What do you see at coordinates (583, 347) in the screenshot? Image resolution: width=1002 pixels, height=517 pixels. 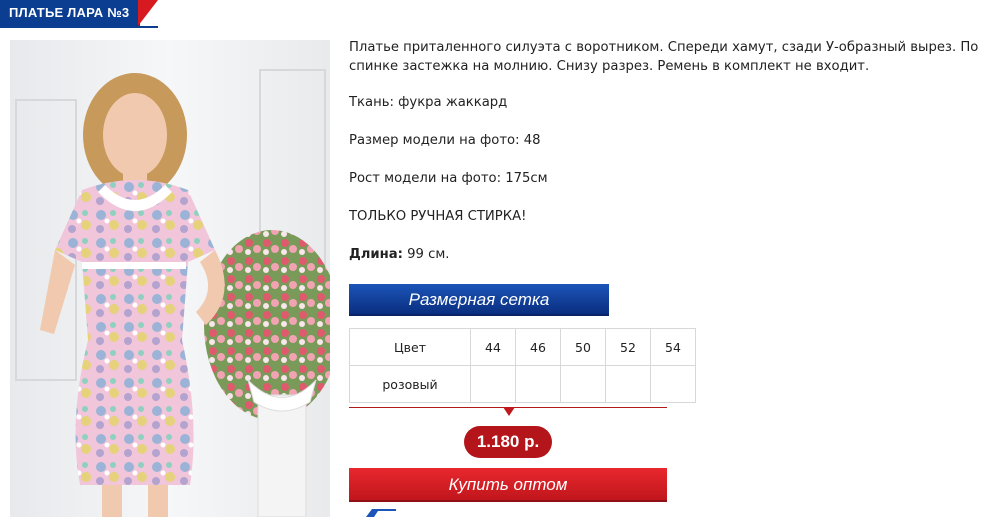 I see `size-header-50: 50` at bounding box center [583, 347].